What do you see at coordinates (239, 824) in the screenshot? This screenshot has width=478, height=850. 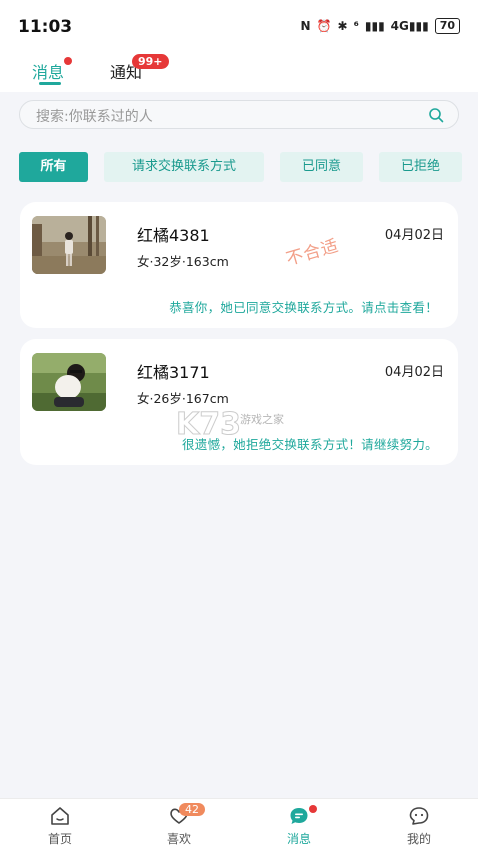 I see `bottom-nav: 首页 42 喜欢 消息 我的` at bounding box center [239, 824].